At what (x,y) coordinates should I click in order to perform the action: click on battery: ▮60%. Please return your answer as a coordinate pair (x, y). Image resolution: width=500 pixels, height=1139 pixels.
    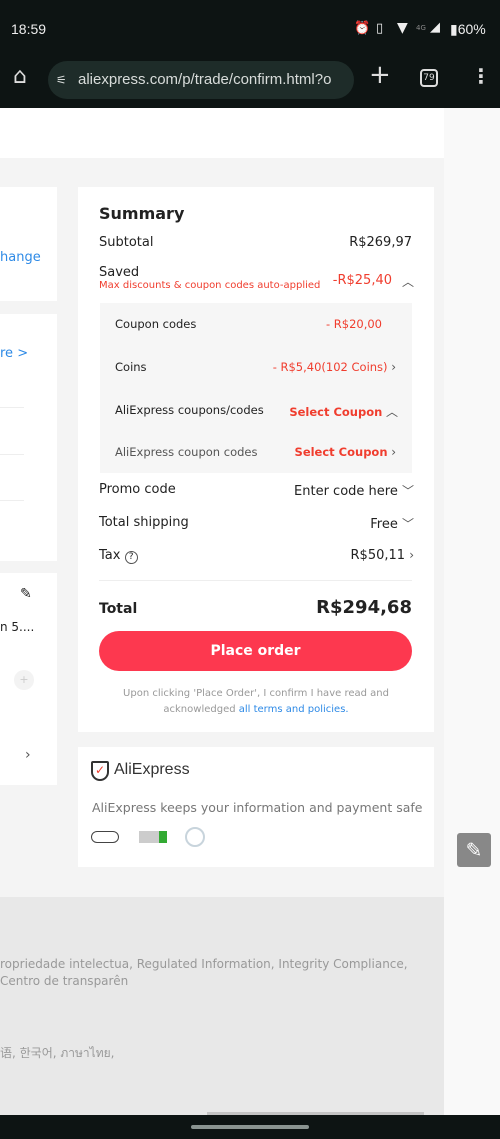
    Looking at the image, I should click on (468, 29).